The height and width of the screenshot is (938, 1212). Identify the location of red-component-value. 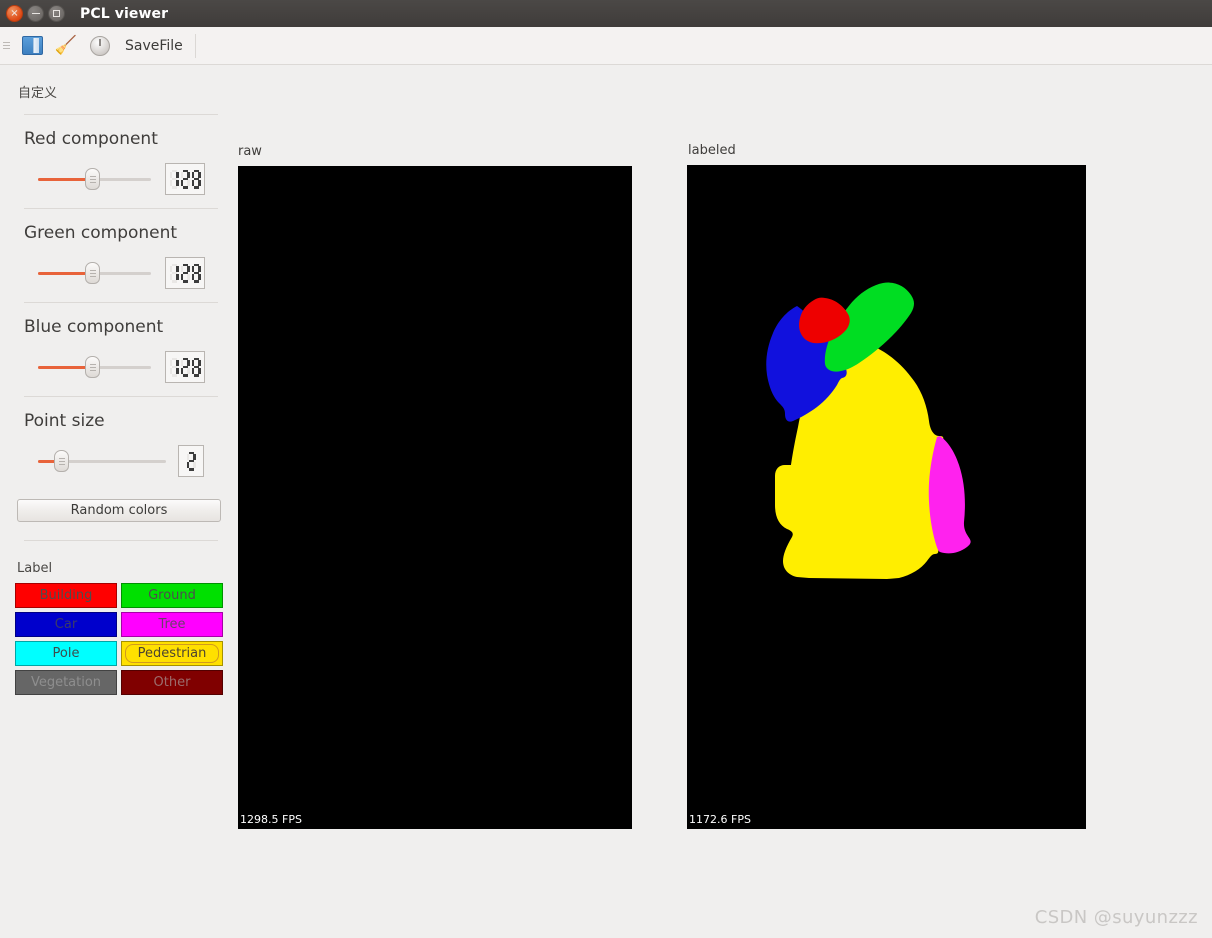
(185, 179).